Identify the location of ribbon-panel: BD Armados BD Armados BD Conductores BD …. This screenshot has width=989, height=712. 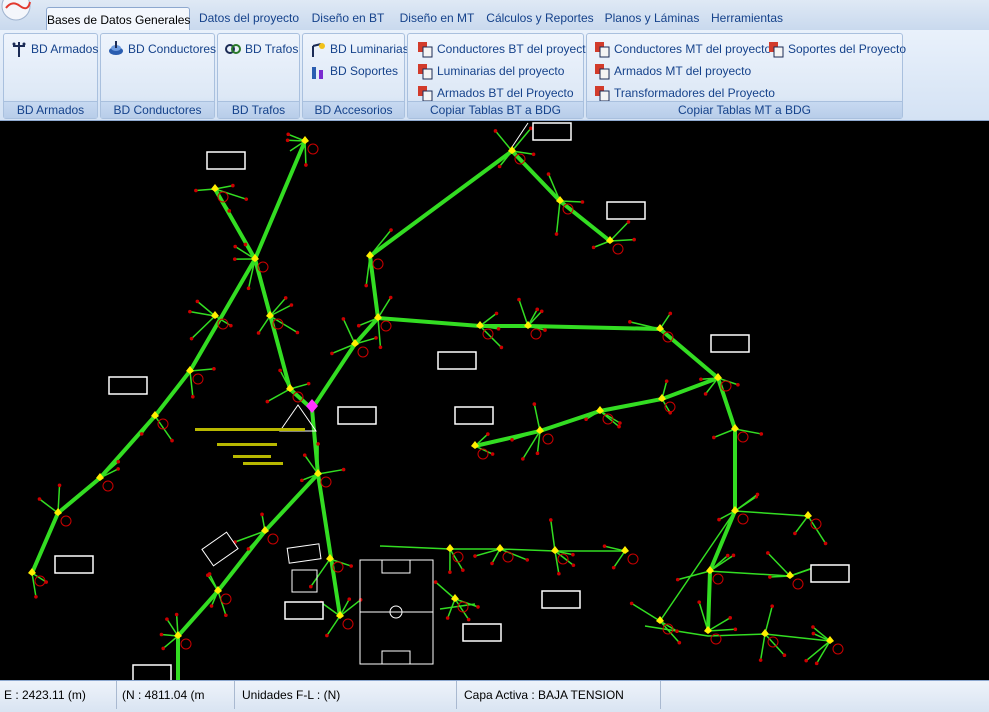
(494, 75).